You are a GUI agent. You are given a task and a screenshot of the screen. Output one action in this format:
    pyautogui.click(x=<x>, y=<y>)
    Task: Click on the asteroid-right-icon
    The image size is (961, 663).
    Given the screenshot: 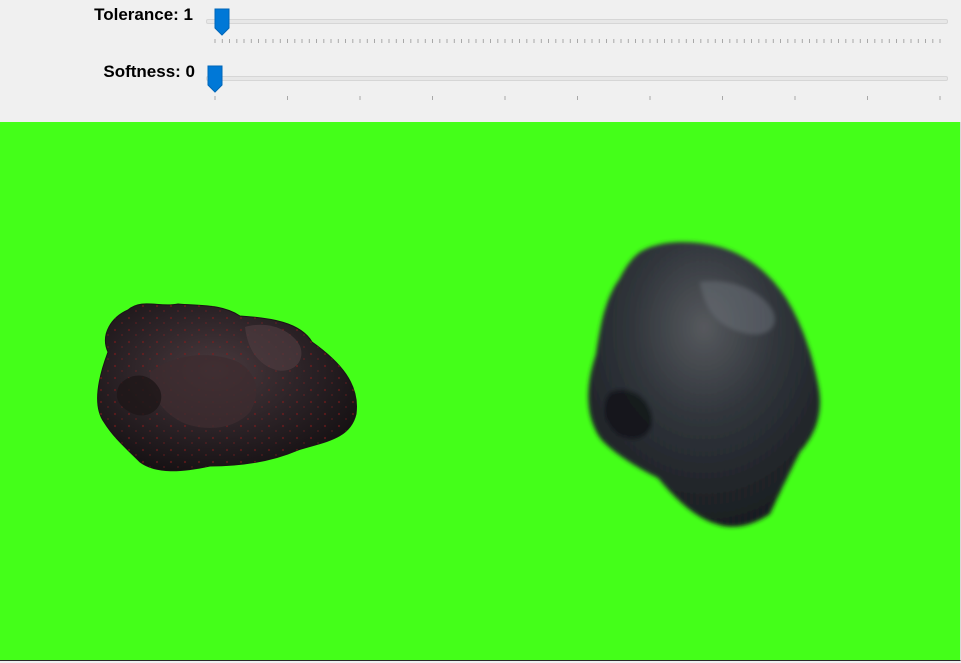 What is the action you would take?
    pyautogui.click(x=704, y=384)
    